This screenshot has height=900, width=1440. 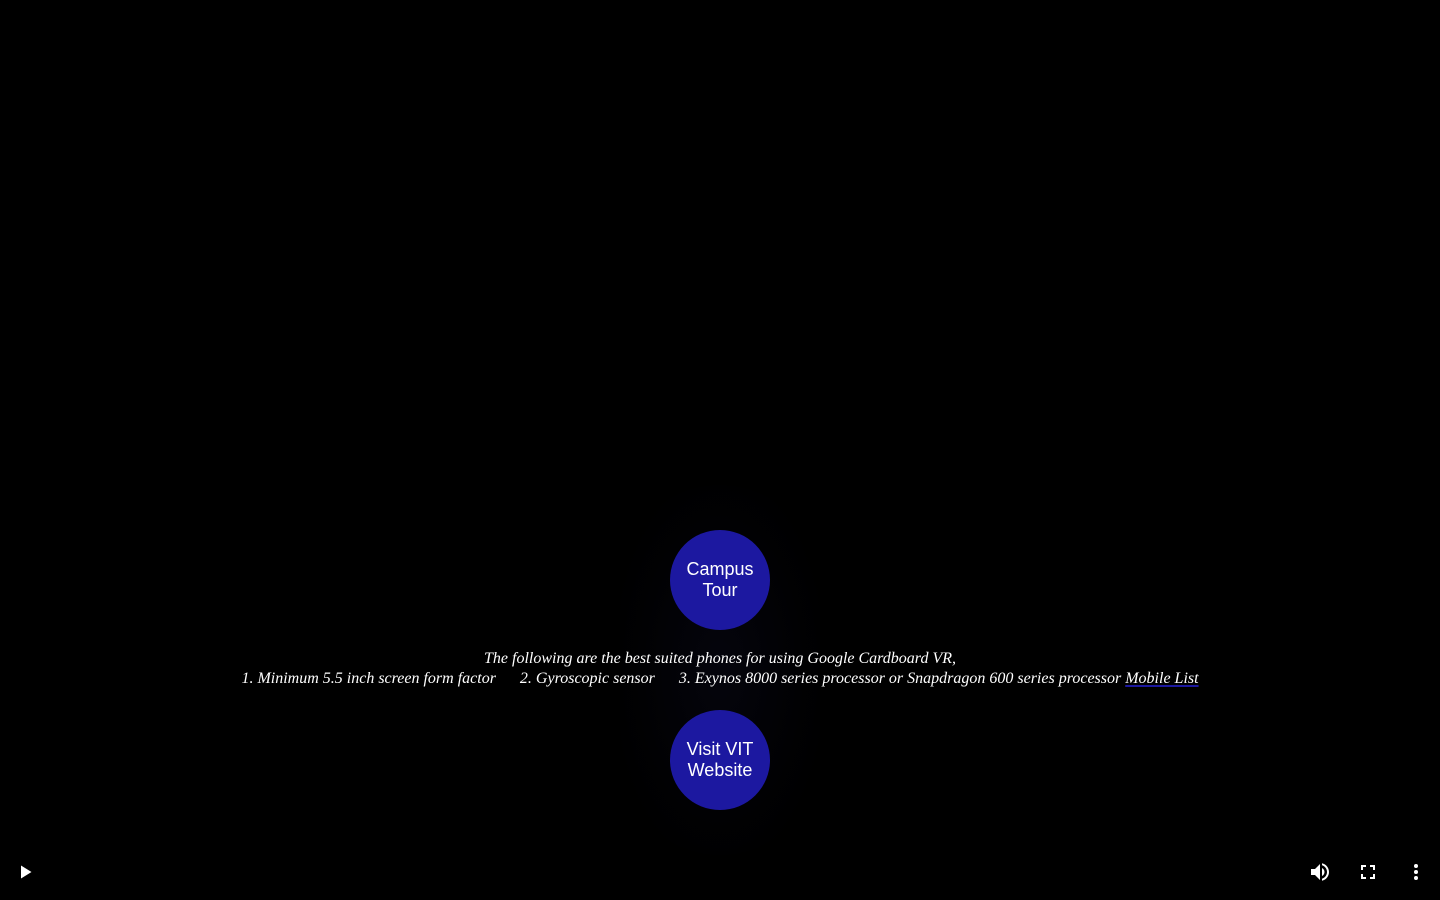 What do you see at coordinates (587, 678) in the screenshot?
I see `requirement-sensor: 2. Gyroscopic sensor` at bounding box center [587, 678].